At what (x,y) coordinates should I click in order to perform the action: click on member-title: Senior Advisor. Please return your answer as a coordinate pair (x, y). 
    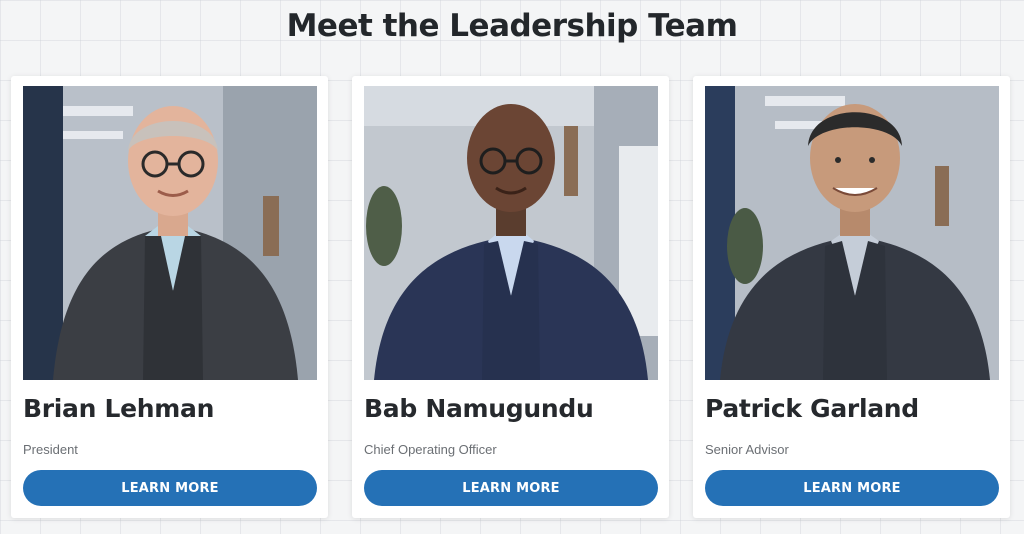
    Looking at the image, I should click on (747, 449).